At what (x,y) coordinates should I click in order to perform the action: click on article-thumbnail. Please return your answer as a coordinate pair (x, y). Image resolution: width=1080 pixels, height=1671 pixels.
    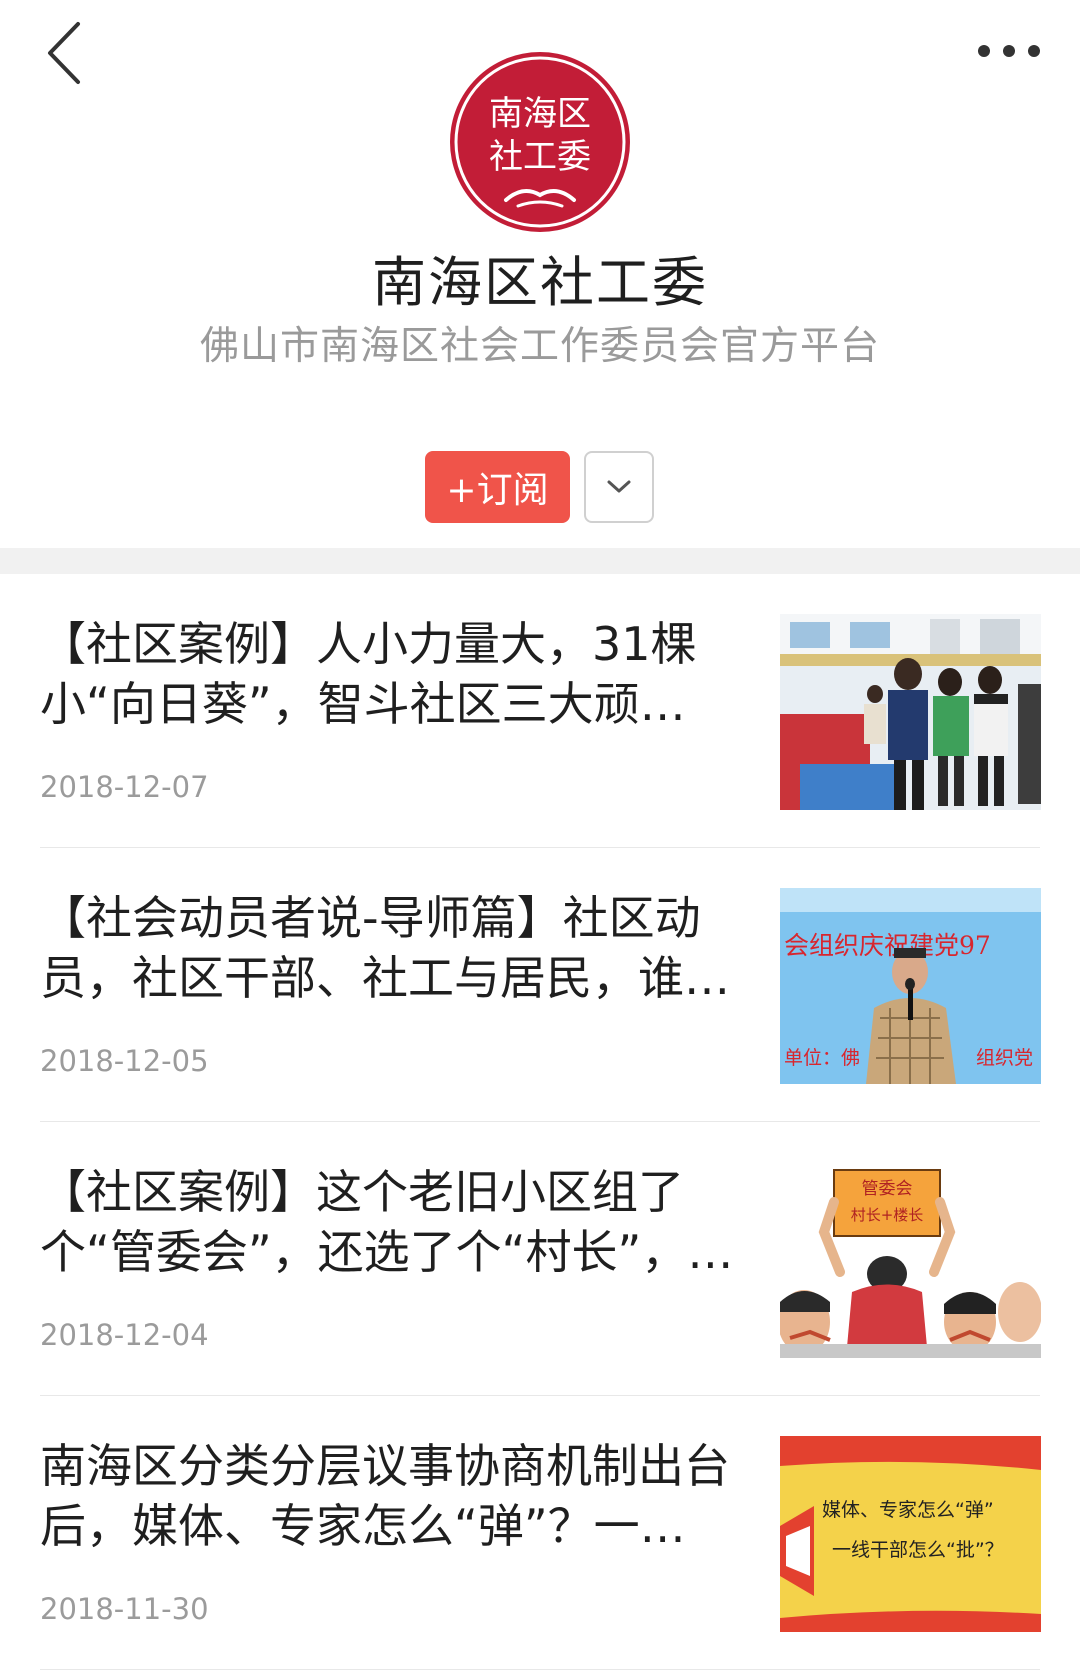
    Looking at the image, I should click on (910, 712).